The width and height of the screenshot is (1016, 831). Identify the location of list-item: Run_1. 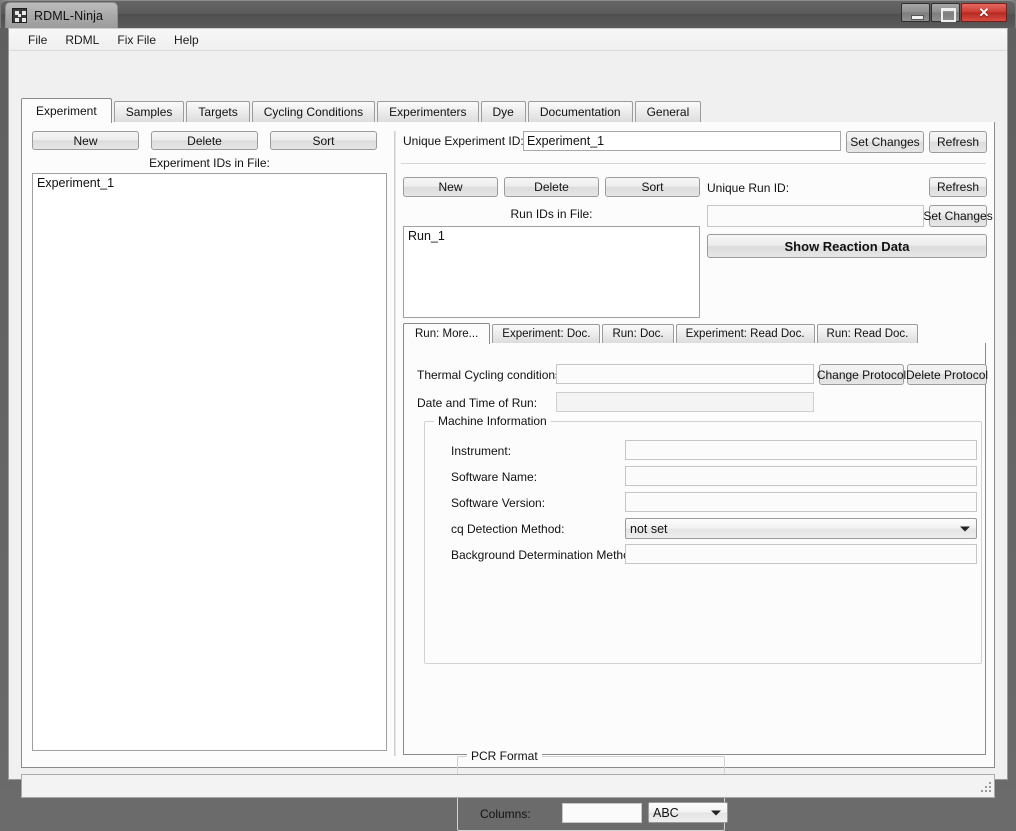
(551, 236).